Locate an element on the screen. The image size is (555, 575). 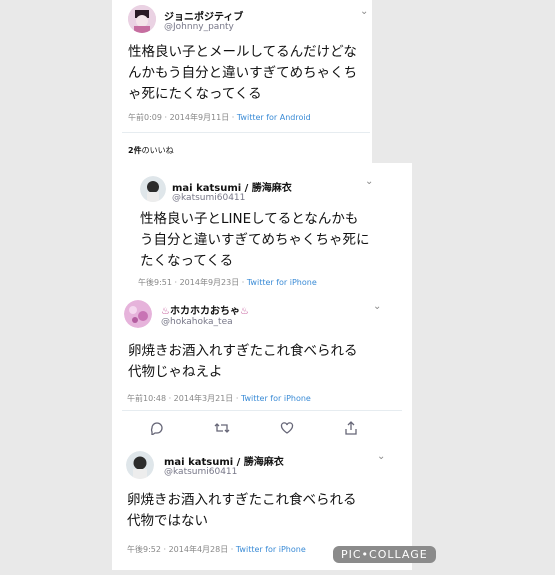
likes-number: 2件 is located at coordinates (135, 150).